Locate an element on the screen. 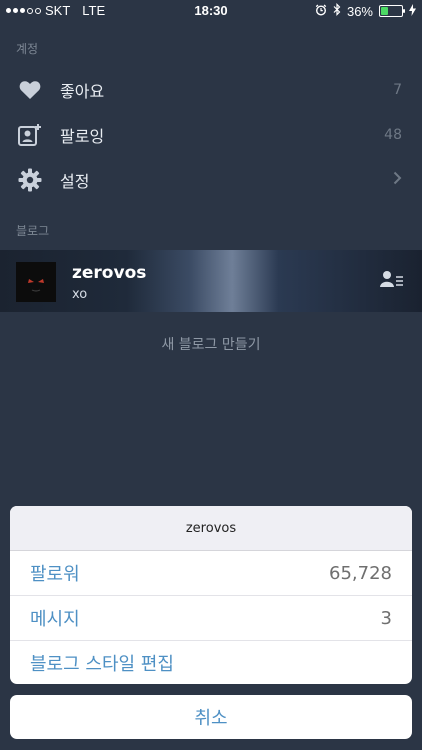 The width and height of the screenshot is (422, 750). action-messages: 메시지 3 is located at coordinates (211, 617).